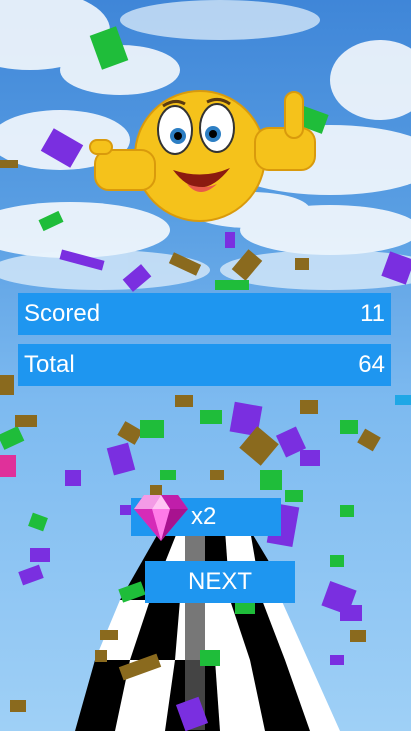  Describe the element at coordinates (49, 364) in the screenshot. I see `total-label: Total` at that location.